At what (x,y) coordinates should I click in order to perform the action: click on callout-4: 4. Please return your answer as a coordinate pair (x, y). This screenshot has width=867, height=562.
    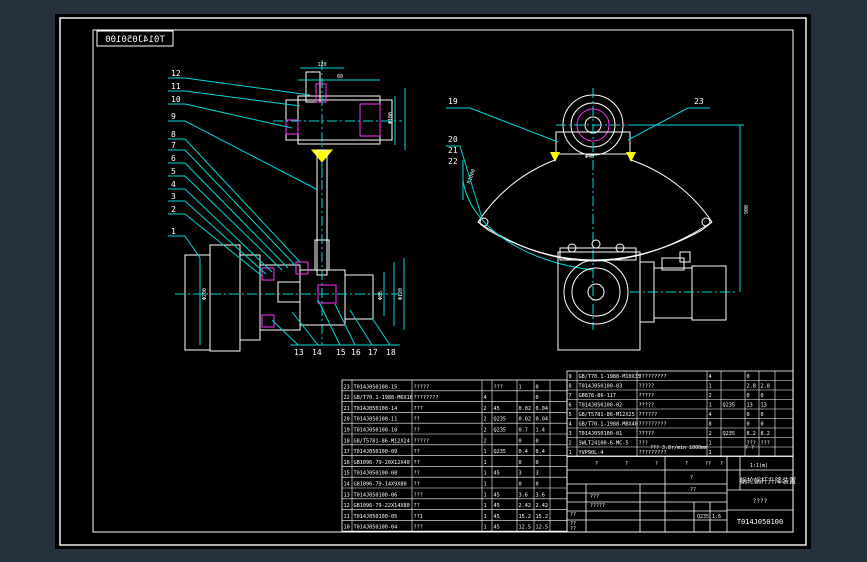
    Looking at the image, I should click on (173, 184).